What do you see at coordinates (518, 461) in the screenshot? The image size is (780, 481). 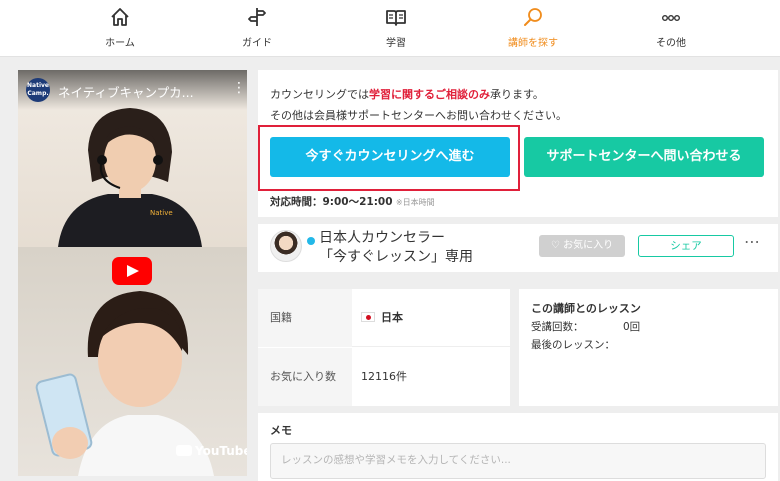 I see `memo-input` at bounding box center [518, 461].